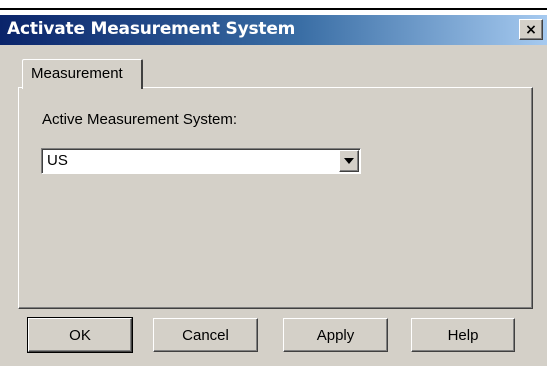  Describe the element at coordinates (205, 335) in the screenshot. I see `cancel-button: Cancel` at that location.